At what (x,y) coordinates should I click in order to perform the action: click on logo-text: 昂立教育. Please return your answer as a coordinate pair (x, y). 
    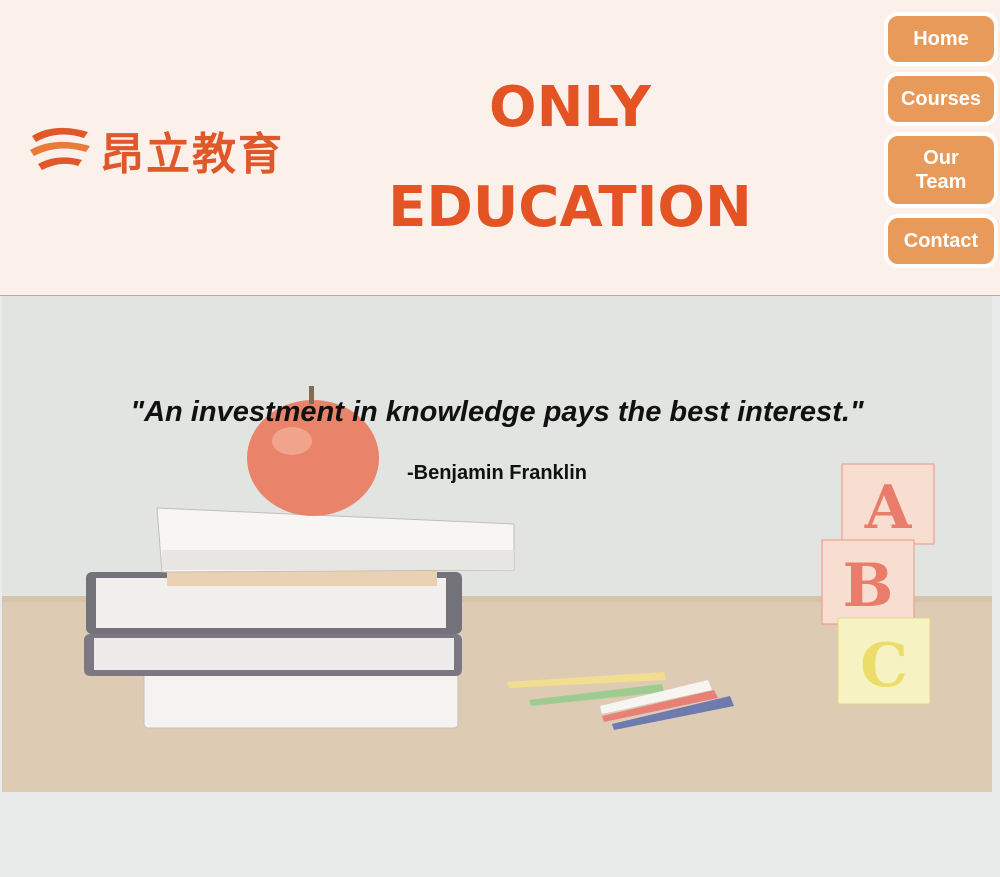
    Looking at the image, I should click on (192, 154).